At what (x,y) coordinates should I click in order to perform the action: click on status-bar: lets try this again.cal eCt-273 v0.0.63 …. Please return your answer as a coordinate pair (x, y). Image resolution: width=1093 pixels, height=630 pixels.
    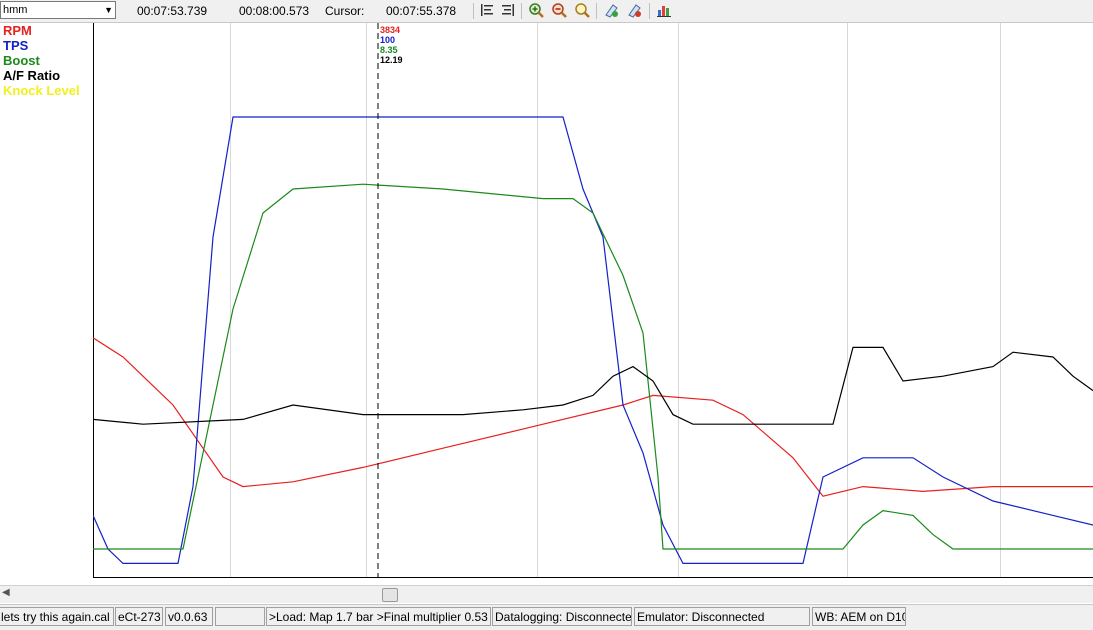
    Looking at the image, I should click on (546, 617).